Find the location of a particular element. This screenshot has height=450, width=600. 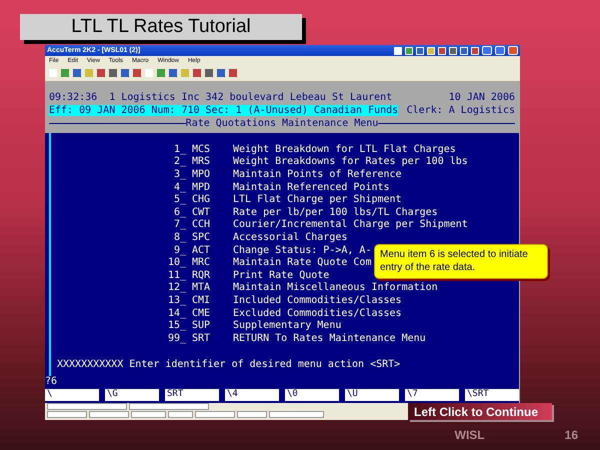

item-number: 12_ is located at coordinates (176, 288).